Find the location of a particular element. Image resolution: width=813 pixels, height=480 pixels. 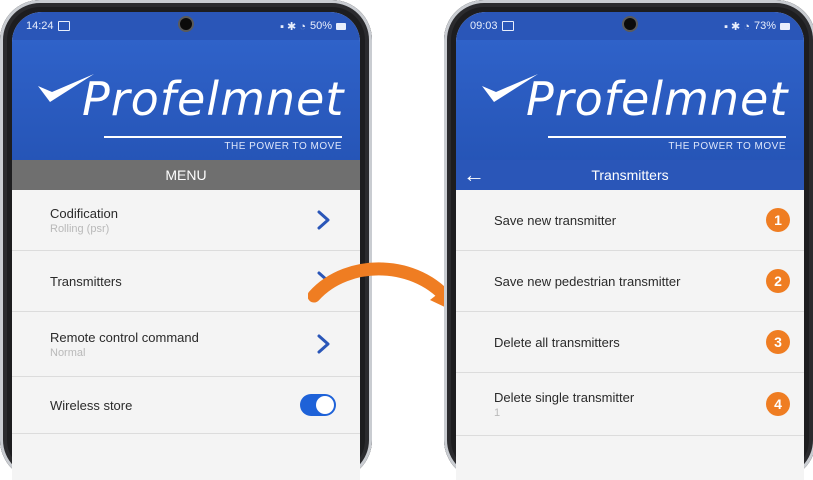

option-label: Save new transmitter is located at coordinates (555, 220).